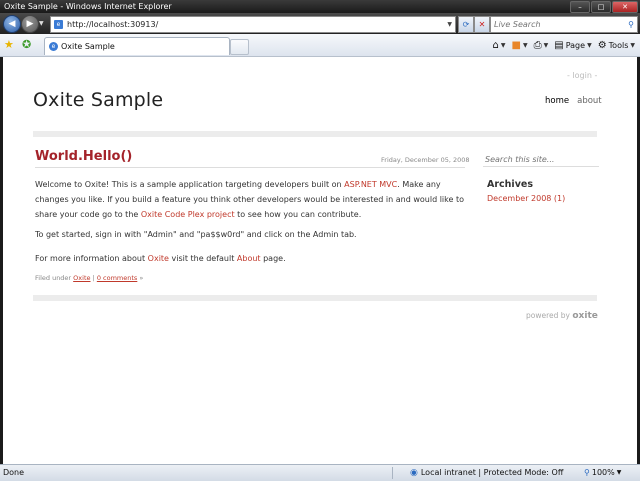 The image size is (640, 481). What do you see at coordinates (370, 184) in the screenshot?
I see `aspnet-mvc-link: ASP.NET MVC` at bounding box center [370, 184].